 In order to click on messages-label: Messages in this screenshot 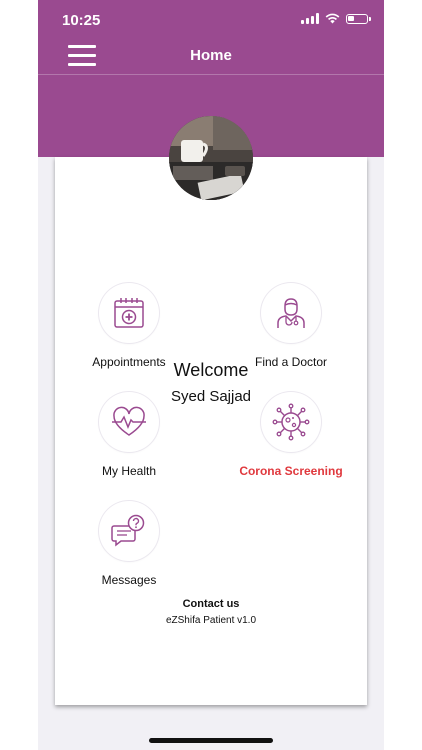, I will do `click(129, 580)`.